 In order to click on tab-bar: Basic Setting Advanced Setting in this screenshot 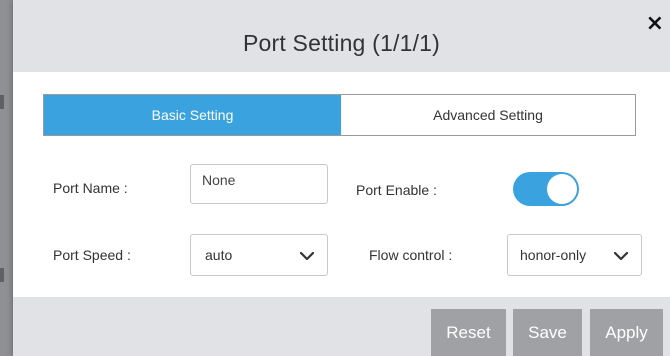, I will do `click(339, 115)`.